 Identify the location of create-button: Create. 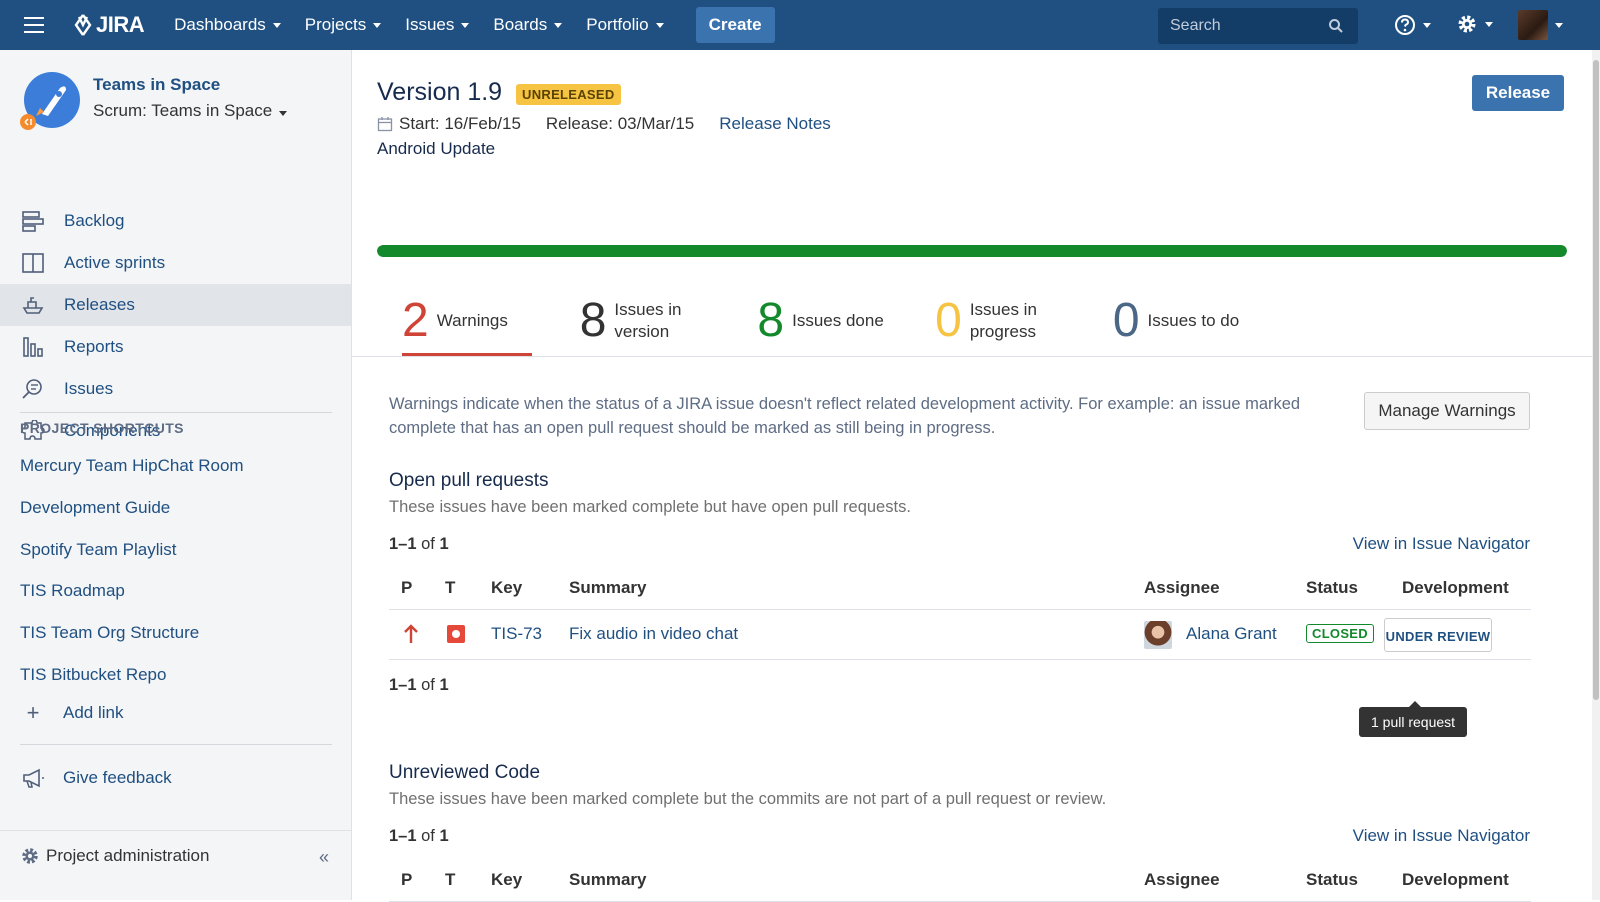
(735, 25).